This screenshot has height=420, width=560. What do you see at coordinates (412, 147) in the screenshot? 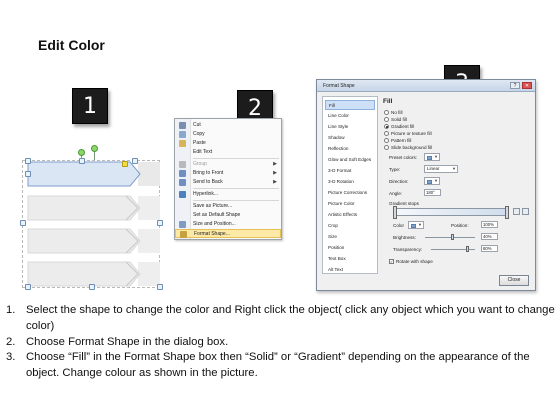
I see `option-label: Slide background fill` at bounding box center [412, 147].